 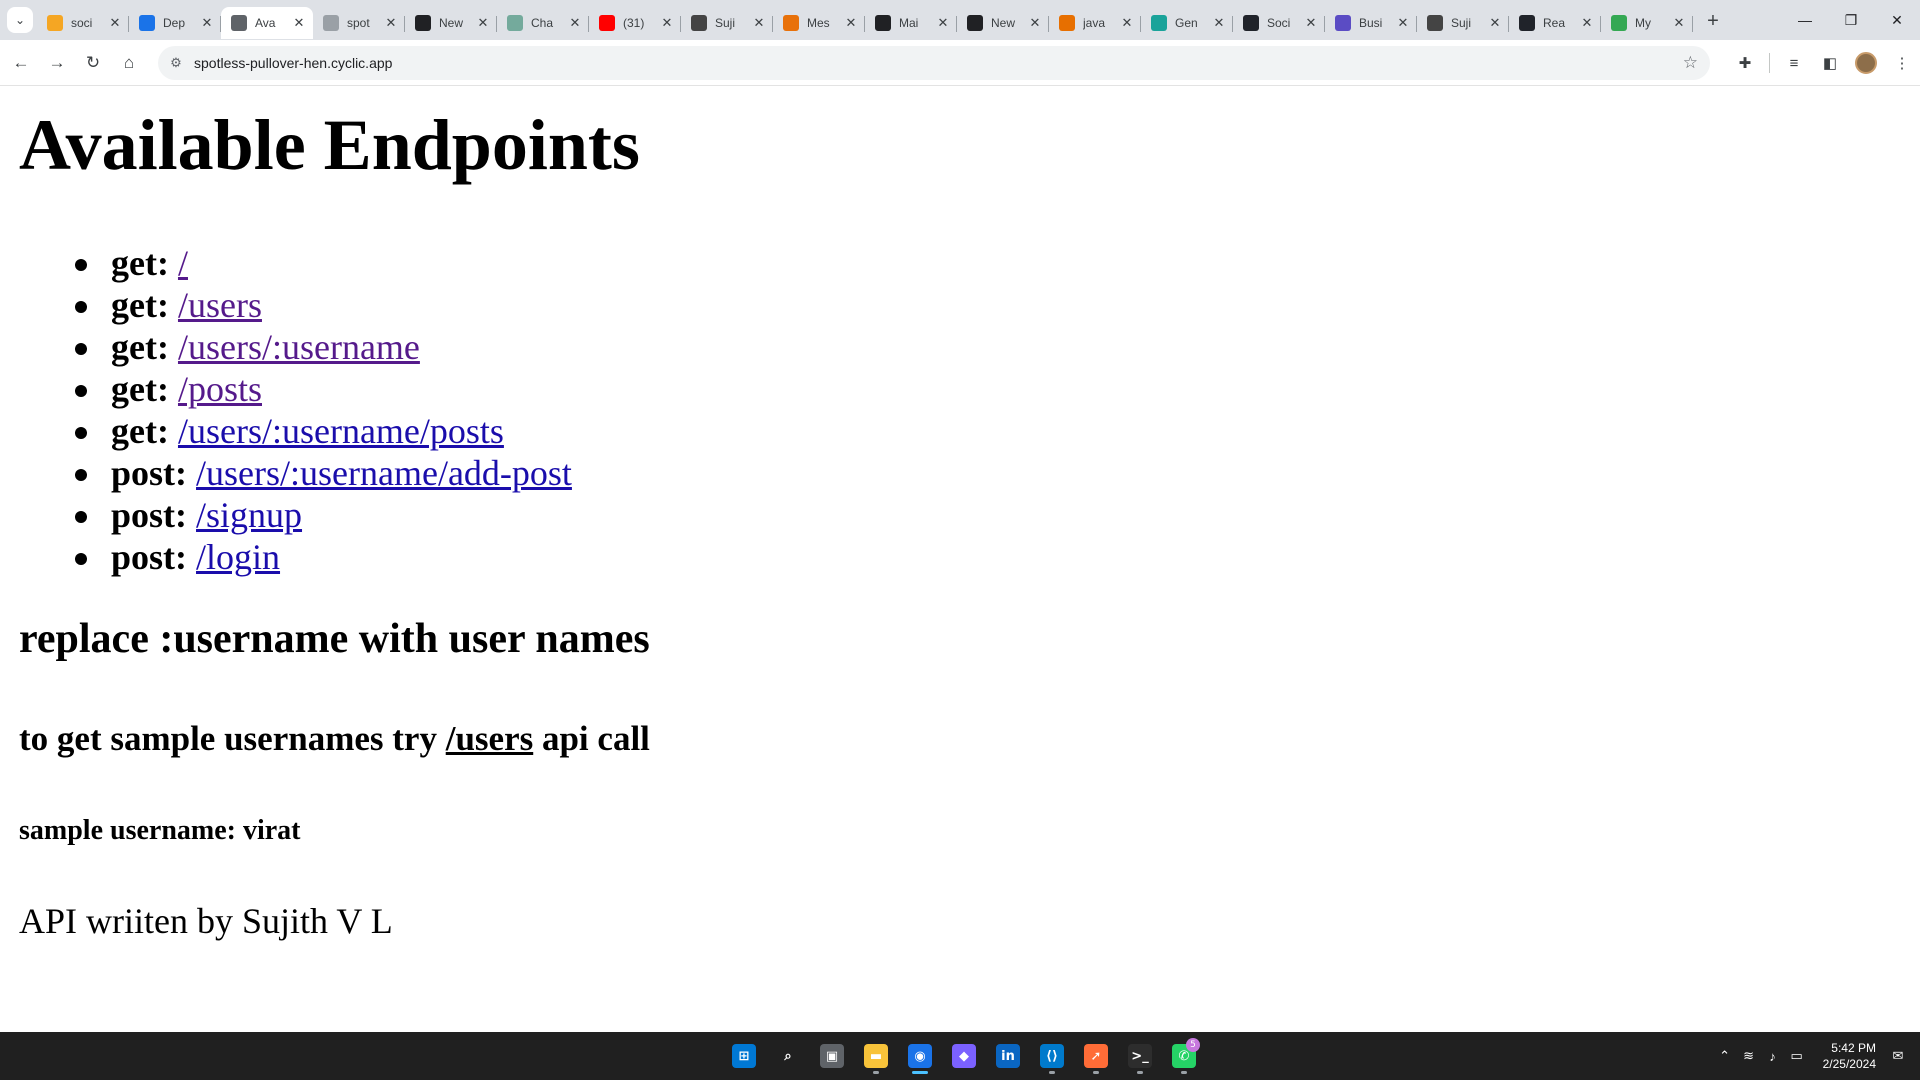 What do you see at coordinates (1851, 20) in the screenshot?
I see `restore-button: ❐` at bounding box center [1851, 20].